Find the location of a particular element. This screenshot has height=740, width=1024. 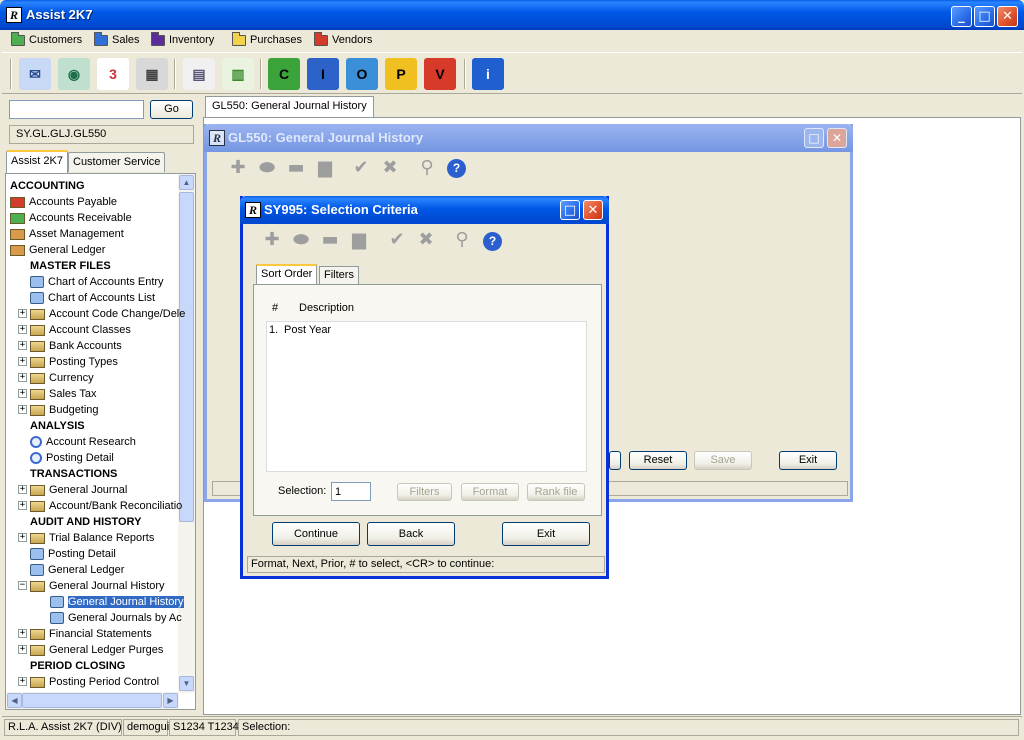

inventory-i-icon: I is located at coordinates (323, 74).